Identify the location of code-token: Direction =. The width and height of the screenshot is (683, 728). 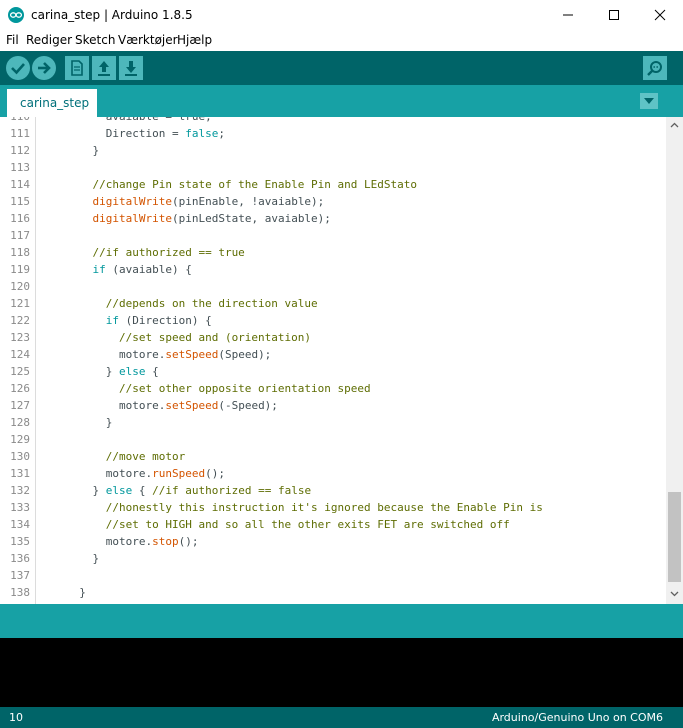
(126, 133).